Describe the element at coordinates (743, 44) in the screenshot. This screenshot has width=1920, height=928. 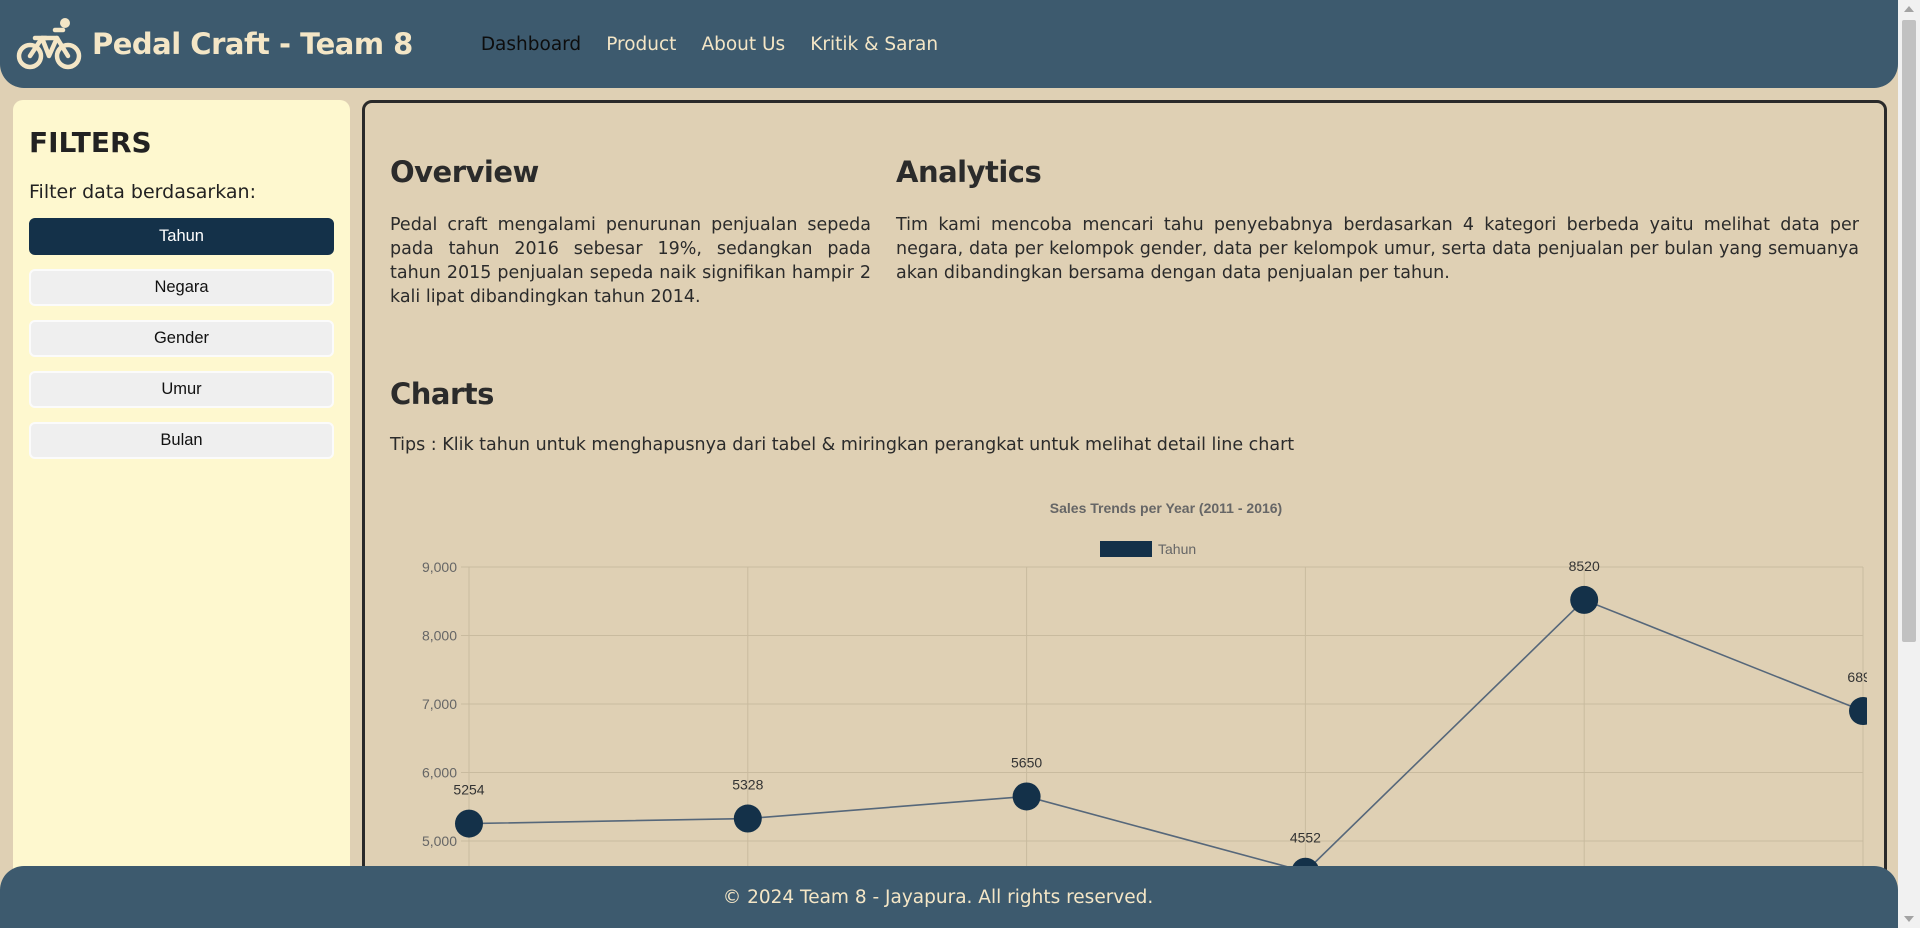
I see `nav-link-about-us: About Us` at that location.